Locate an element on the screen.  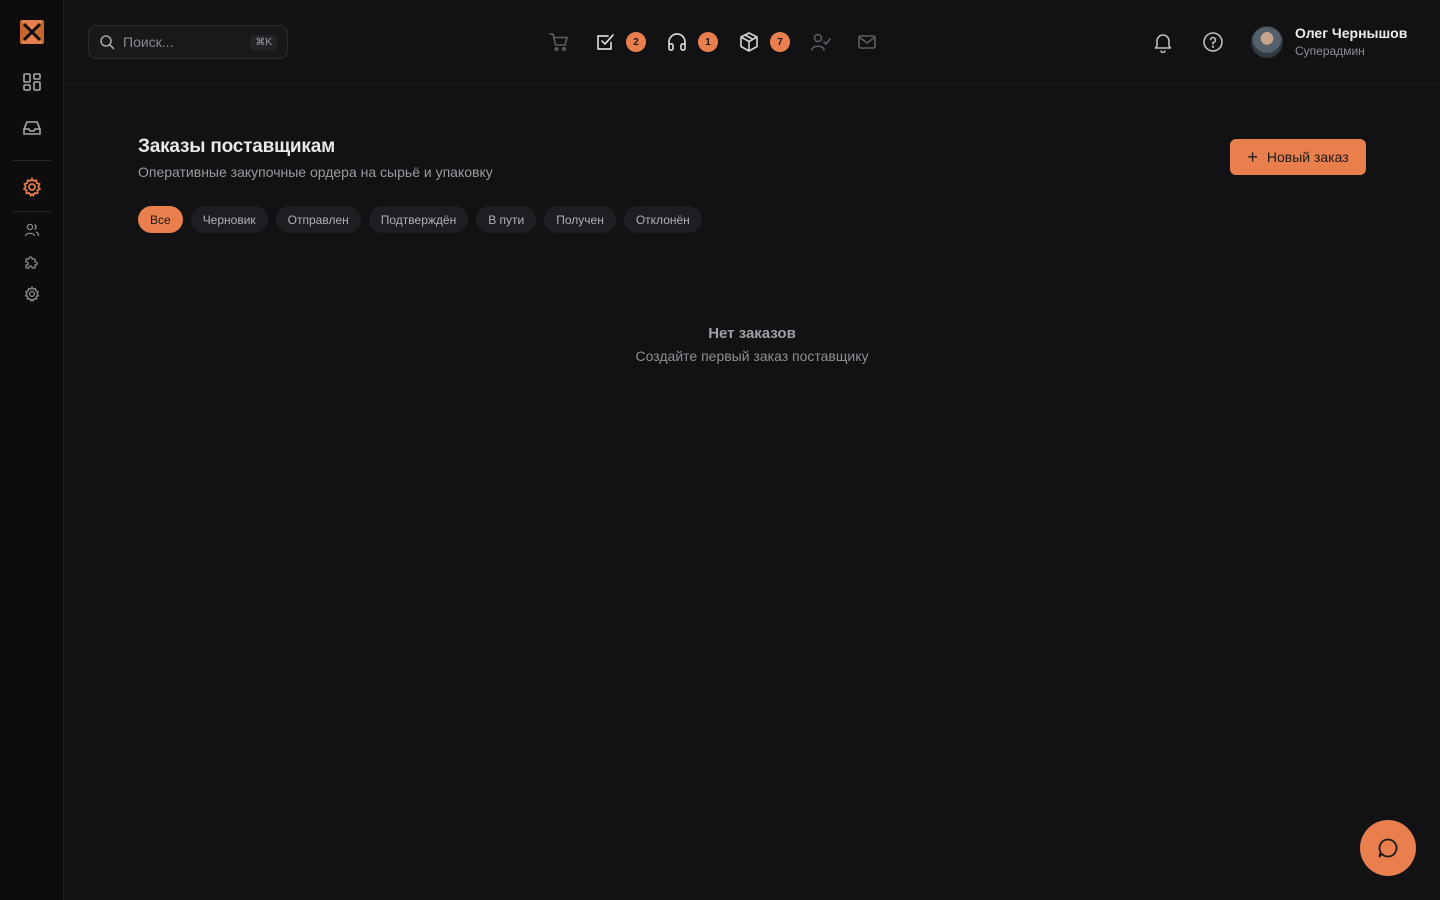
search-input is located at coordinates (183, 42).